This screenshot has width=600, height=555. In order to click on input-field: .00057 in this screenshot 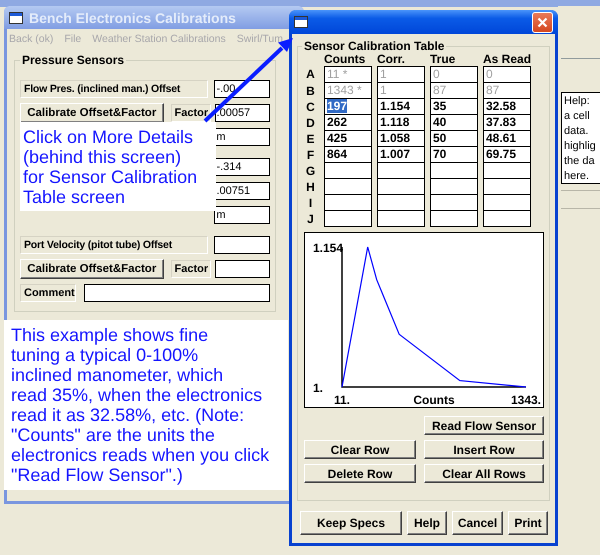, I will do `click(242, 113)`.